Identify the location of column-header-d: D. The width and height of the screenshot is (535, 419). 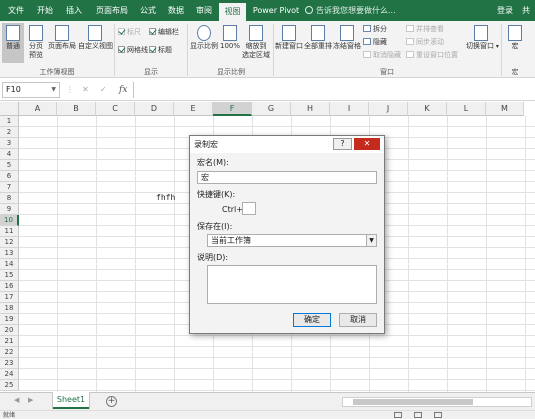
(154, 109).